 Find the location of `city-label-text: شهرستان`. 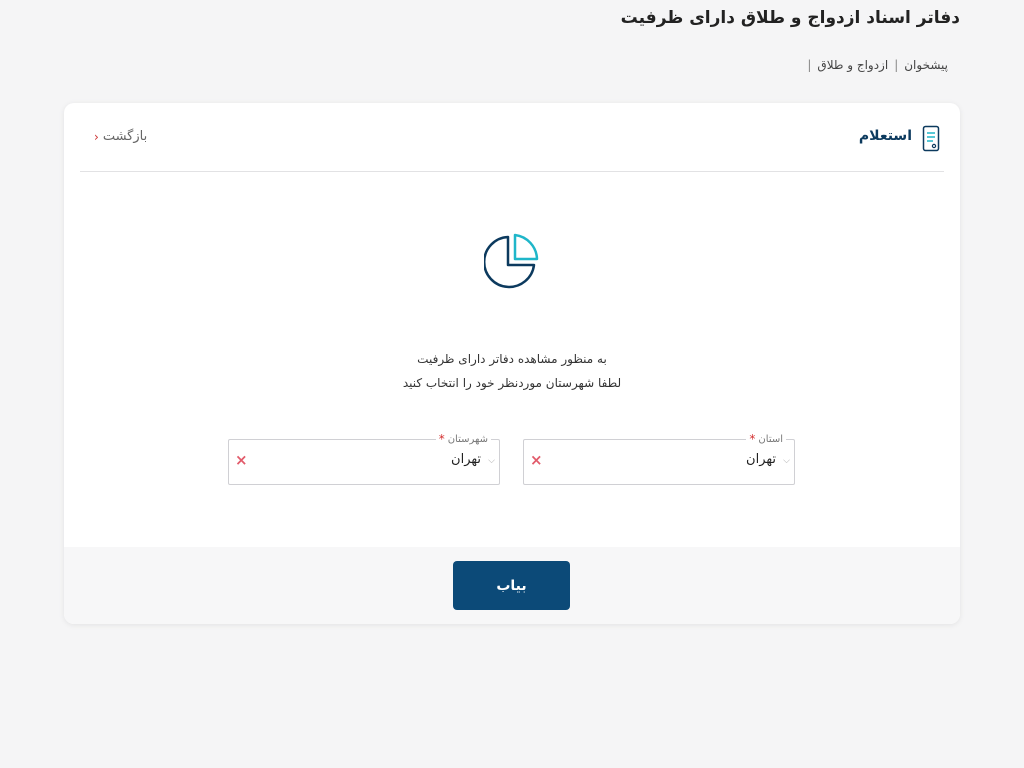

city-label-text: شهرستان is located at coordinates (467, 439).